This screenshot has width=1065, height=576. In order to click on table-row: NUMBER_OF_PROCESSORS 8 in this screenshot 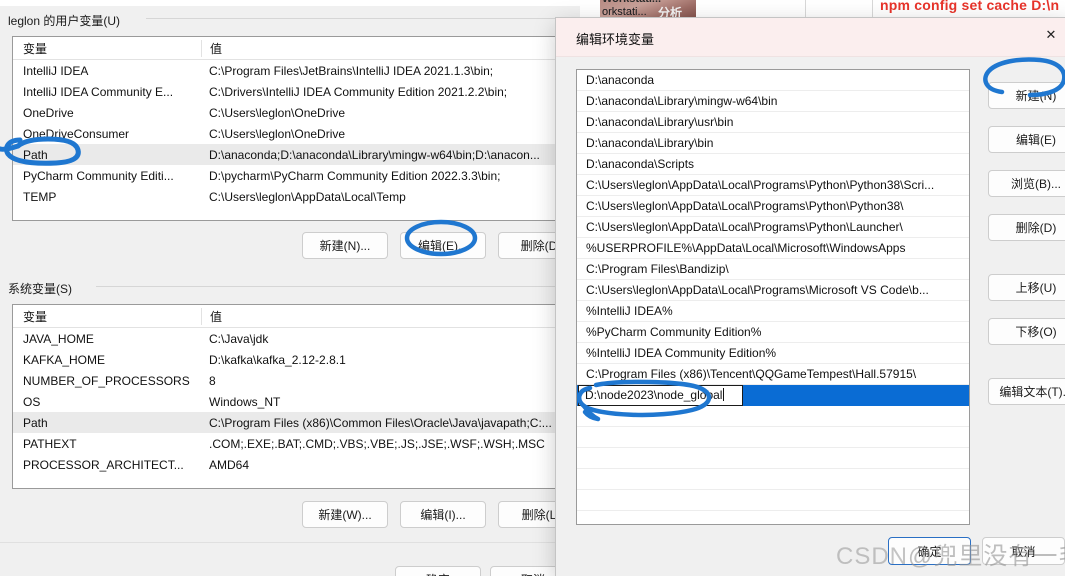, I will do `click(289, 380)`.